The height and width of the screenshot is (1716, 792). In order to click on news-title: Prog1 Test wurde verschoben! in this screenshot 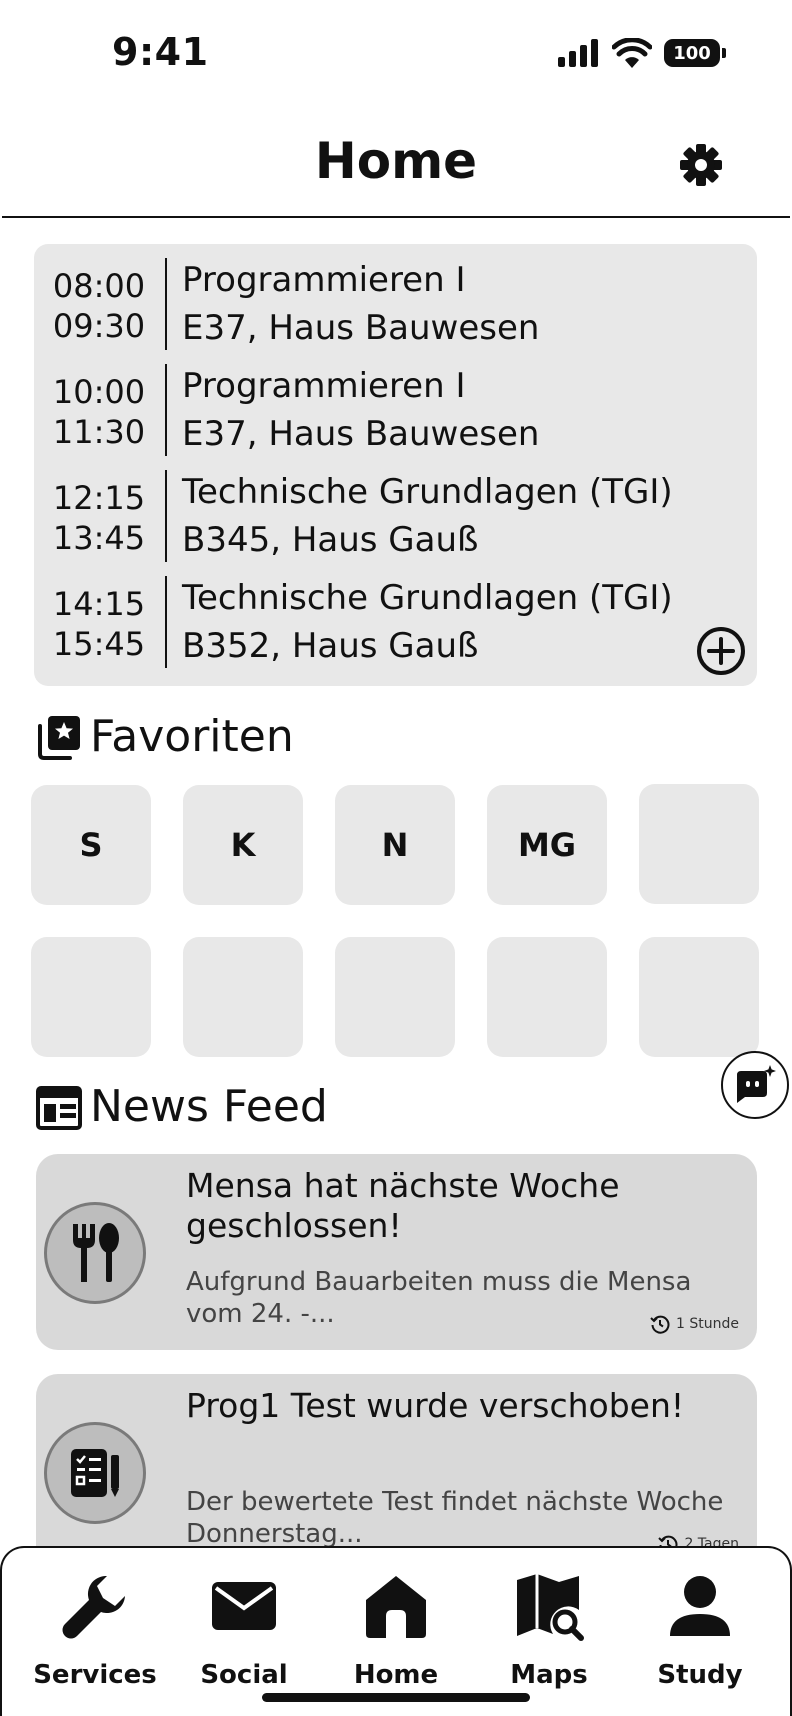, I will do `click(435, 1405)`.